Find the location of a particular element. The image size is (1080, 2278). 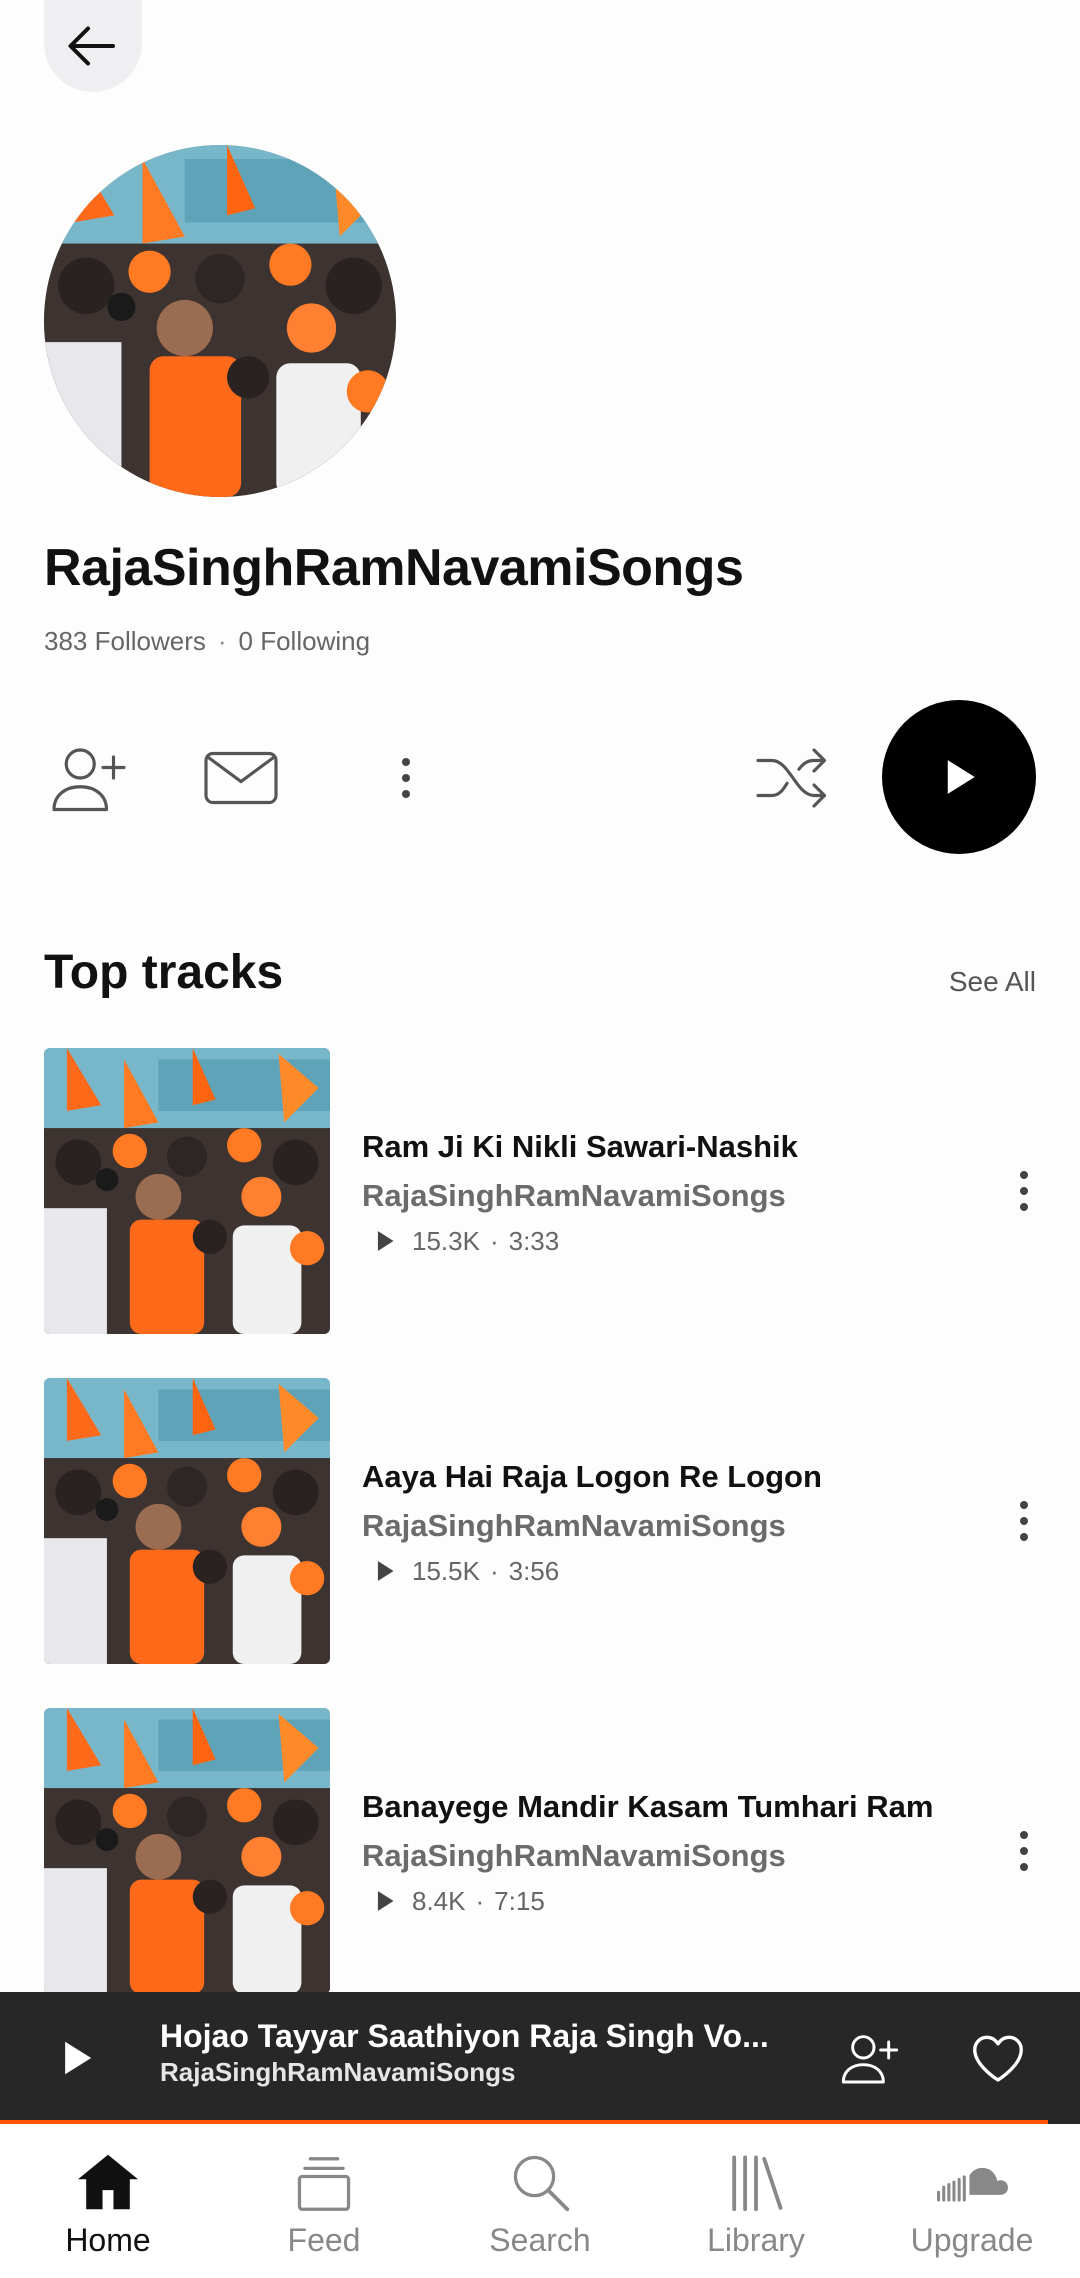

shuffle-icon is located at coordinates (791, 778).